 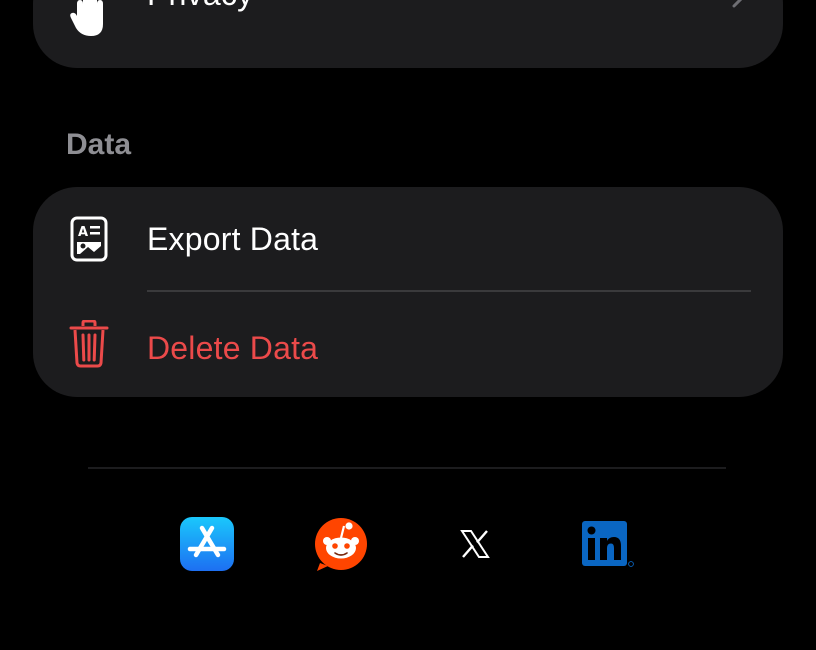 I want to click on reddit-link, so click(x=341, y=544).